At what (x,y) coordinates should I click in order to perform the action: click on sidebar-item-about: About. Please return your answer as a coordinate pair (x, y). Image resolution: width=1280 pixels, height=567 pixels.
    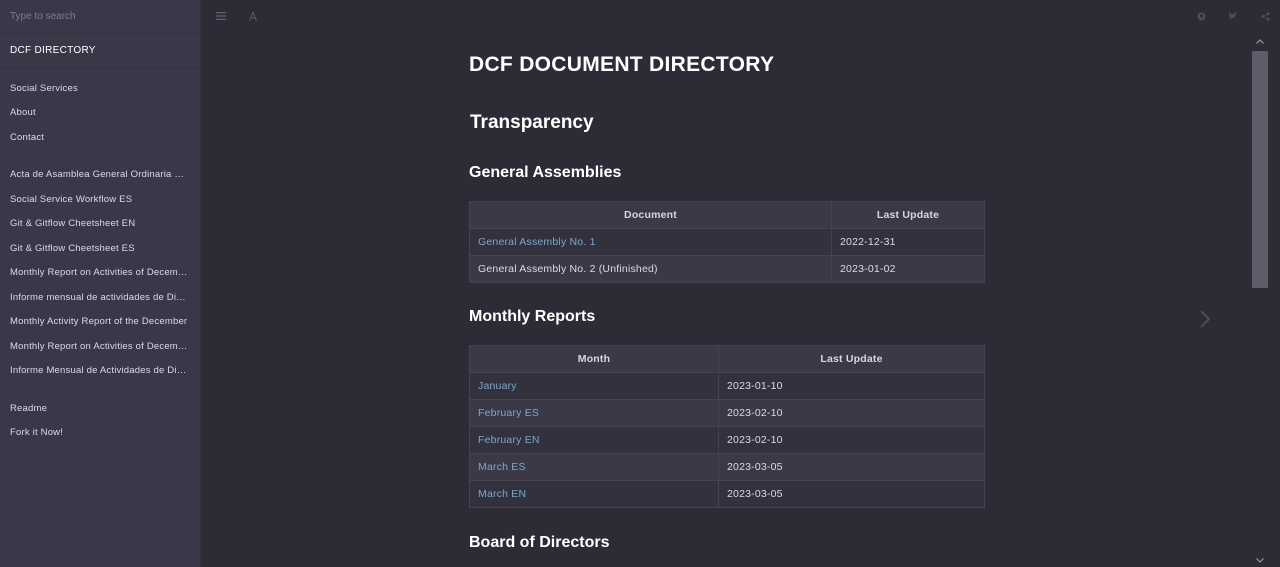
    Looking at the image, I should click on (100, 113).